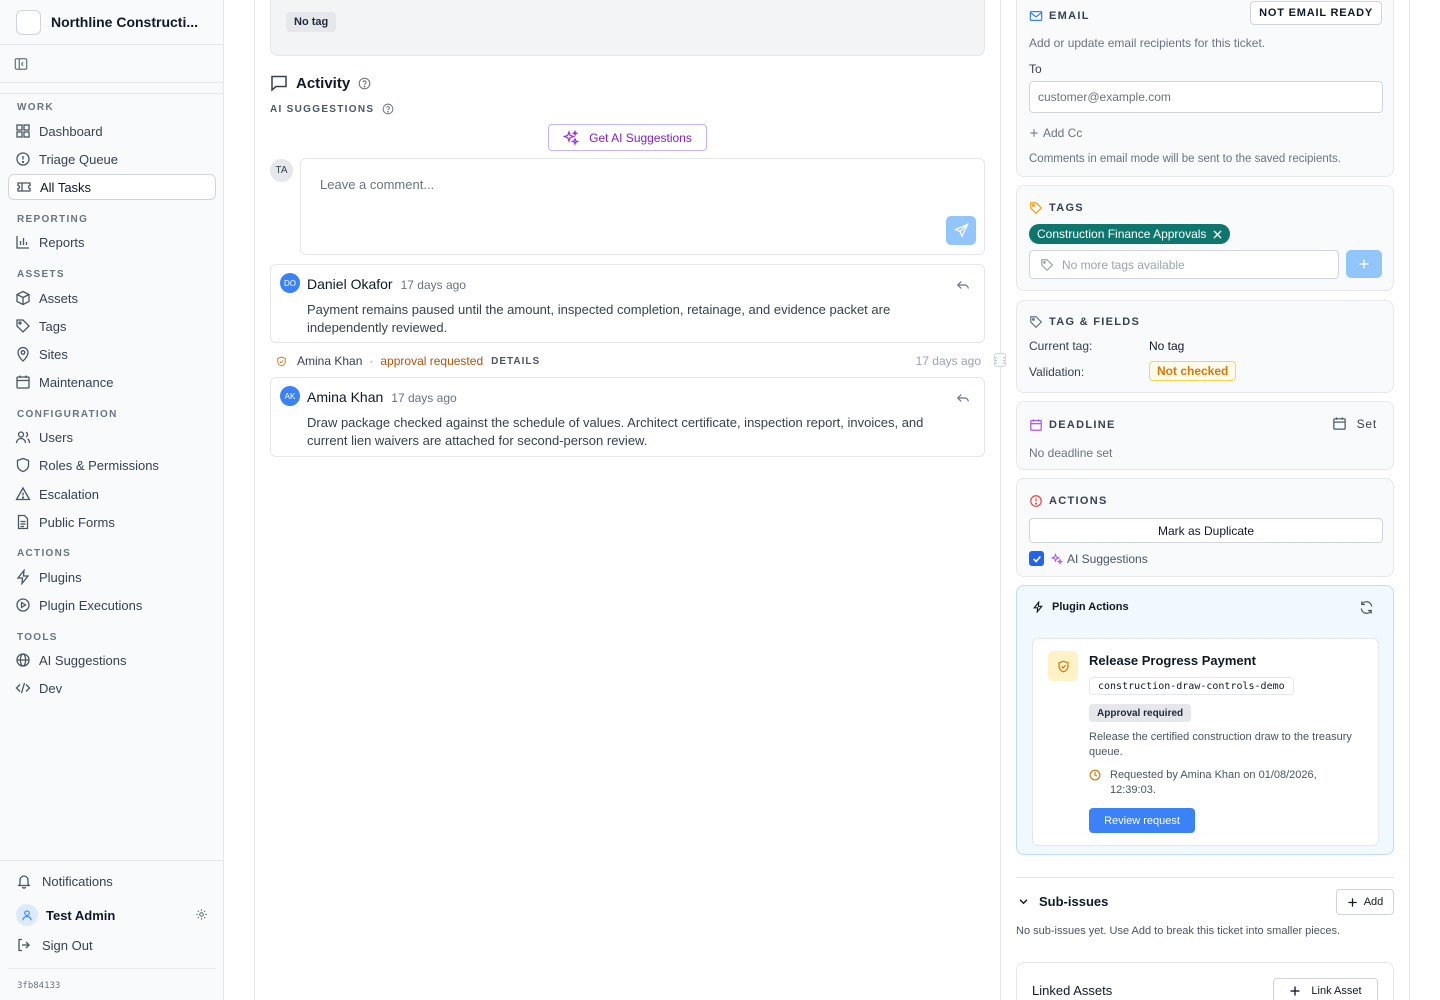 This screenshot has width=1440, height=1000. Describe the element at coordinates (1074, 901) in the screenshot. I see `sub-issues-title: Sub-issues` at that location.